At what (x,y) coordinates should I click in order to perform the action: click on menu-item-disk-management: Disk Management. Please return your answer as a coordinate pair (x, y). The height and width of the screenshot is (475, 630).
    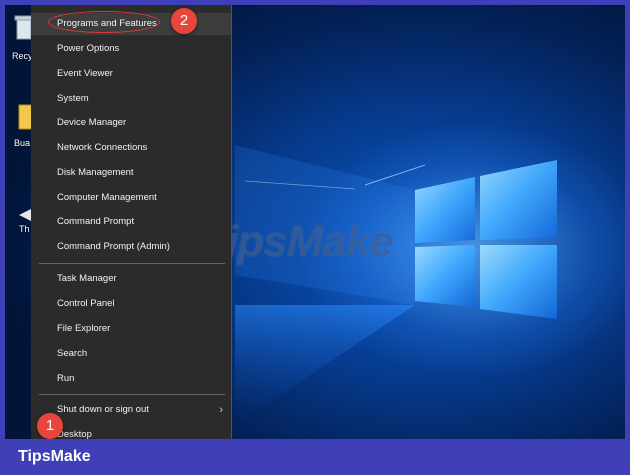
    Looking at the image, I should click on (131, 173).